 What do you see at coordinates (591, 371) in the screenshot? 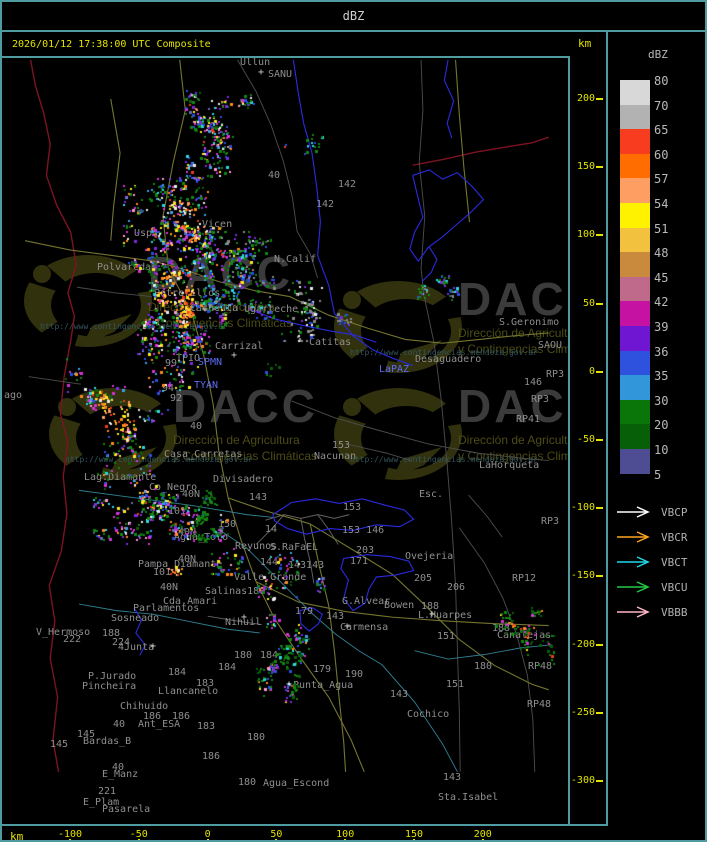
I see `y-tick-label: 0` at bounding box center [591, 371].